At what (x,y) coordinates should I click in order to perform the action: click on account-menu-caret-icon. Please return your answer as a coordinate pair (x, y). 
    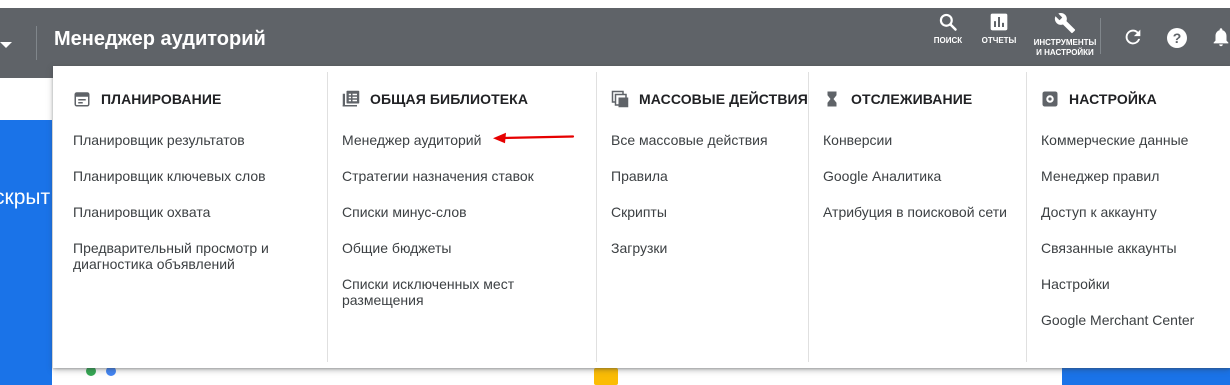
    Looking at the image, I should click on (6, 45).